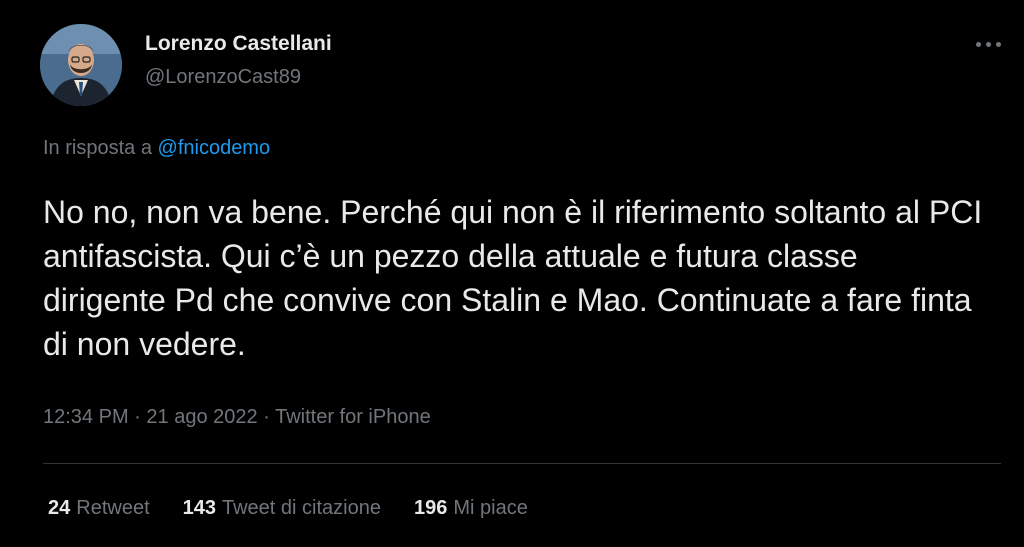 The image size is (1024, 547). What do you see at coordinates (59, 508) in the screenshot?
I see `retweets-count: 24` at bounding box center [59, 508].